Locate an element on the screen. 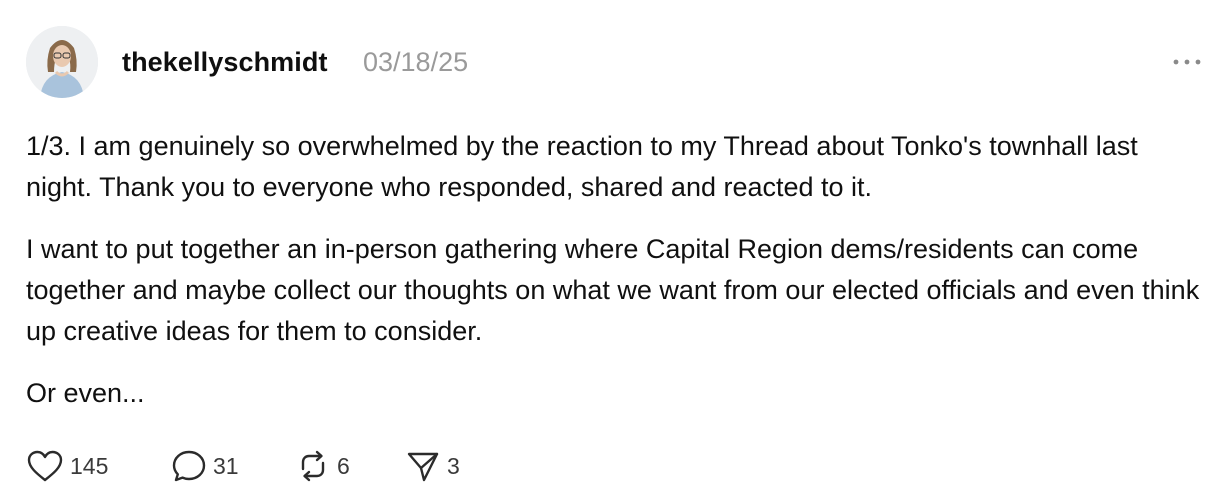 The height and width of the screenshot is (496, 1216). like-button: 145 is located at coordinates (98, 466).